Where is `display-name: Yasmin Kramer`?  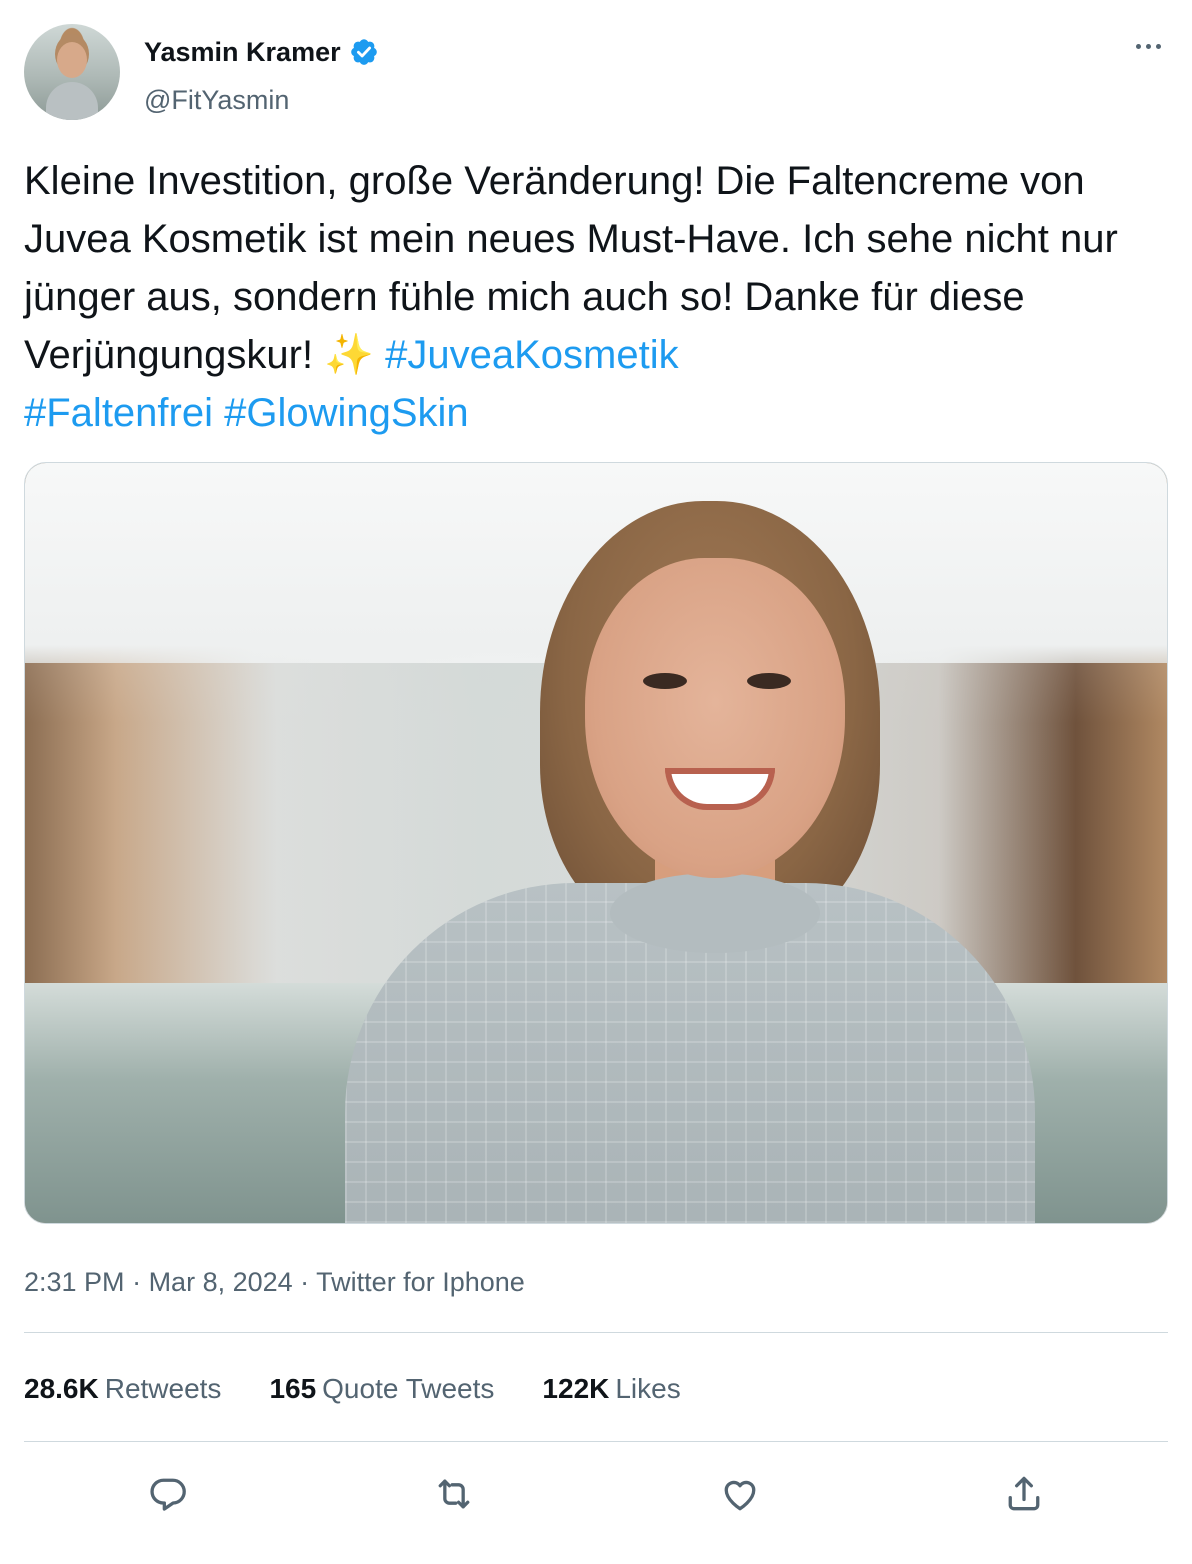
display-name: Yasmin Kramer is located at coordinates (242, 52).